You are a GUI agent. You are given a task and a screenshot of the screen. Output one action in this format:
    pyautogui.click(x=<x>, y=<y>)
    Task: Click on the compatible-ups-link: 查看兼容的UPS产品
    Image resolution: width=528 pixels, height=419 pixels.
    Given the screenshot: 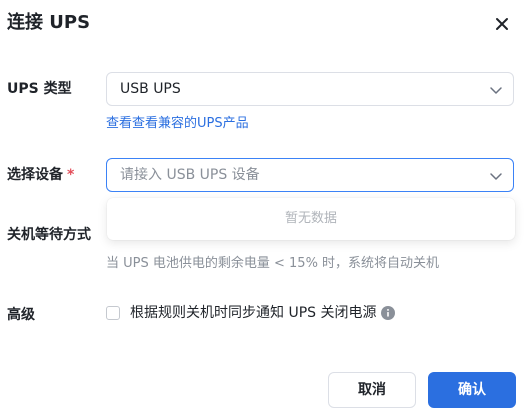 What is the action you would take?
    pyautogui.click(x=190, y=123)
    